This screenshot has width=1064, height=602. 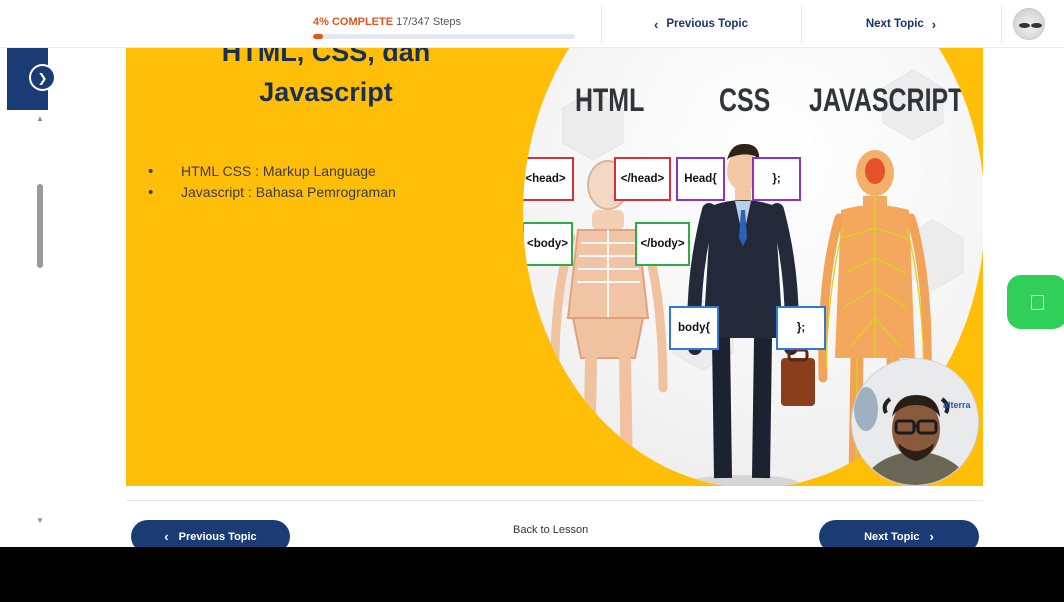 I want to click on scroll-down-arrow-icon: ▼, so click(x=40, y=521).